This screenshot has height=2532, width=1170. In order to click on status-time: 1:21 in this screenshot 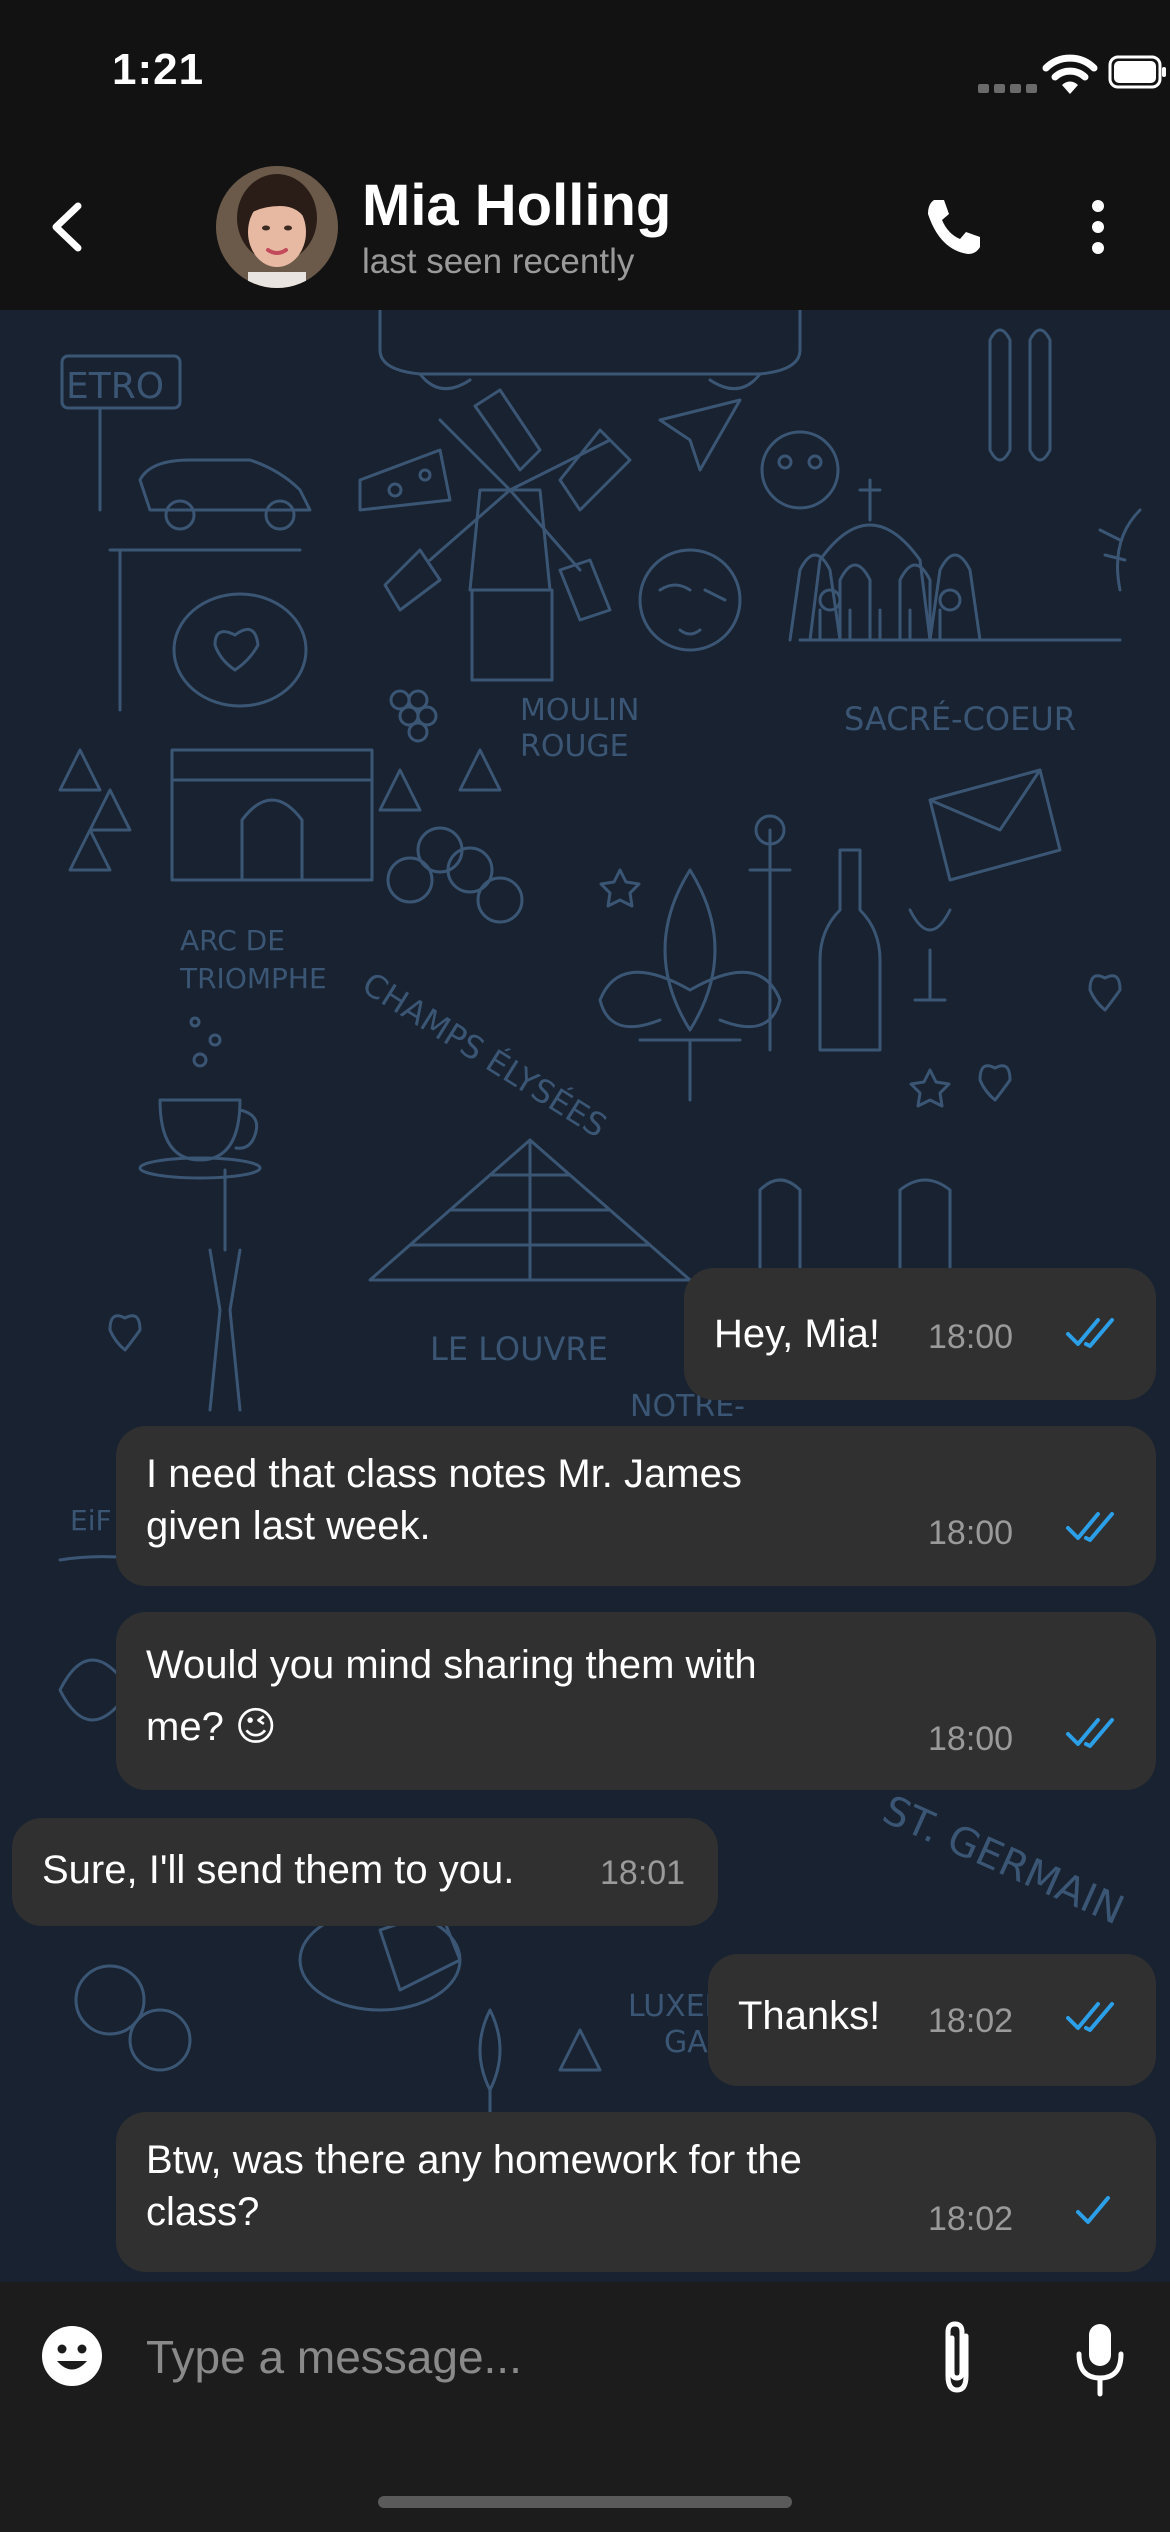, I will do `click(158, 69)`.